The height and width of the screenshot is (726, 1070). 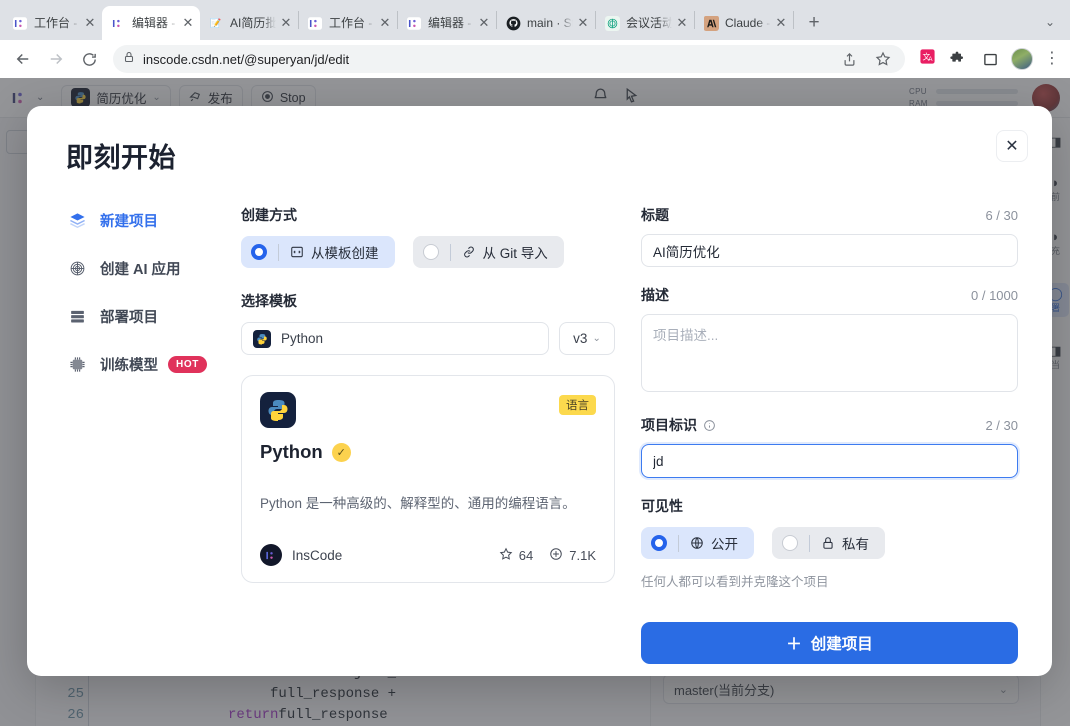 I want to click on extension-icons: 文A ⋮, so click(x=990, y=59).